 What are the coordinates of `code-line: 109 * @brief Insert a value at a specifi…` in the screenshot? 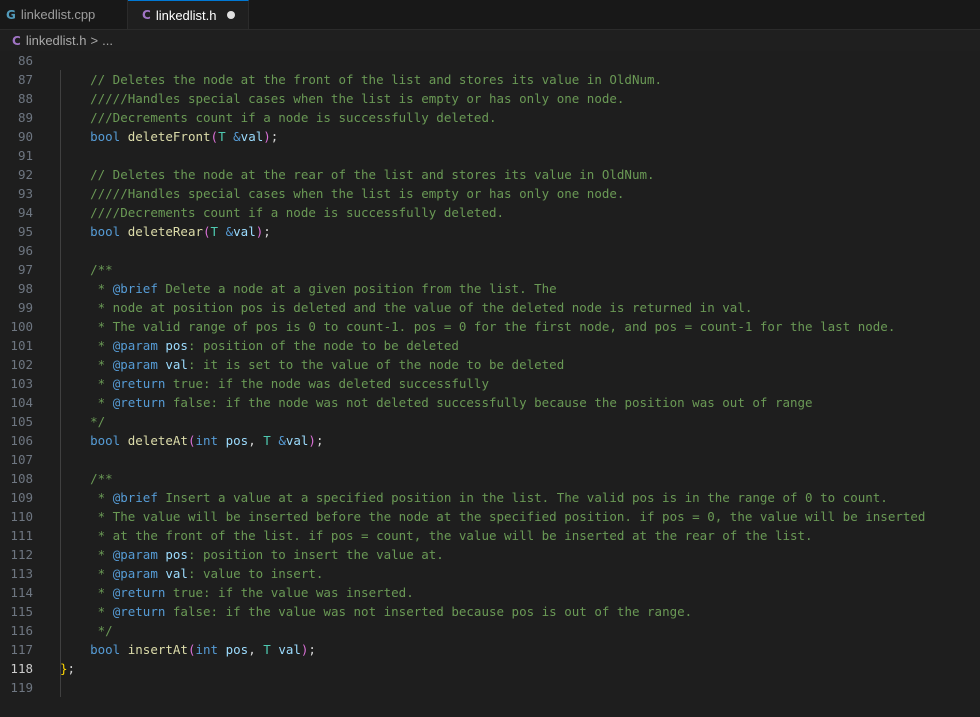 It's located at (490, 497).